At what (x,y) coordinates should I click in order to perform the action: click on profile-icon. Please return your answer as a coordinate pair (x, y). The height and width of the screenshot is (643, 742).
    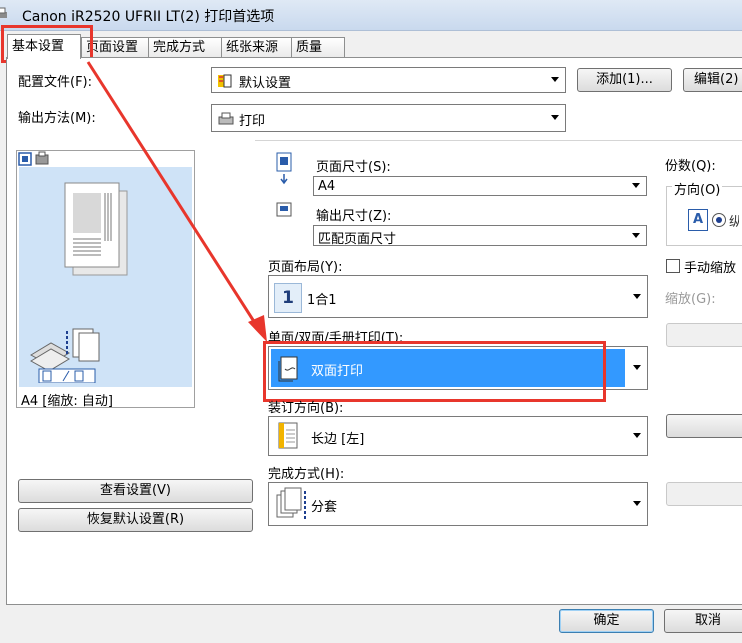
    Looking at the image, I should click on (225, 81).